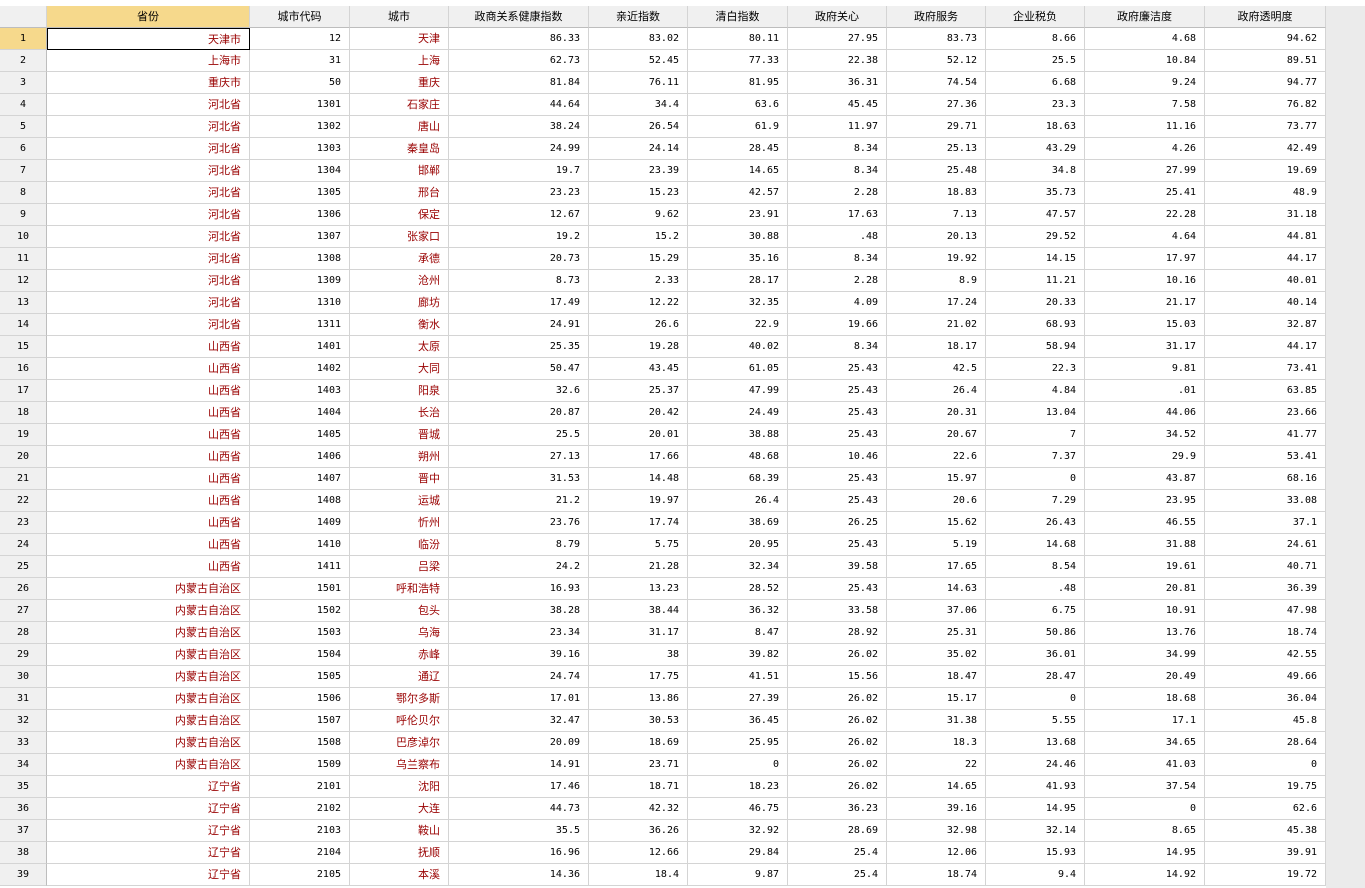 The width and height of the screenshot is (1365, 888). I want to click on table-cell: 19.2, so click(519, 237).